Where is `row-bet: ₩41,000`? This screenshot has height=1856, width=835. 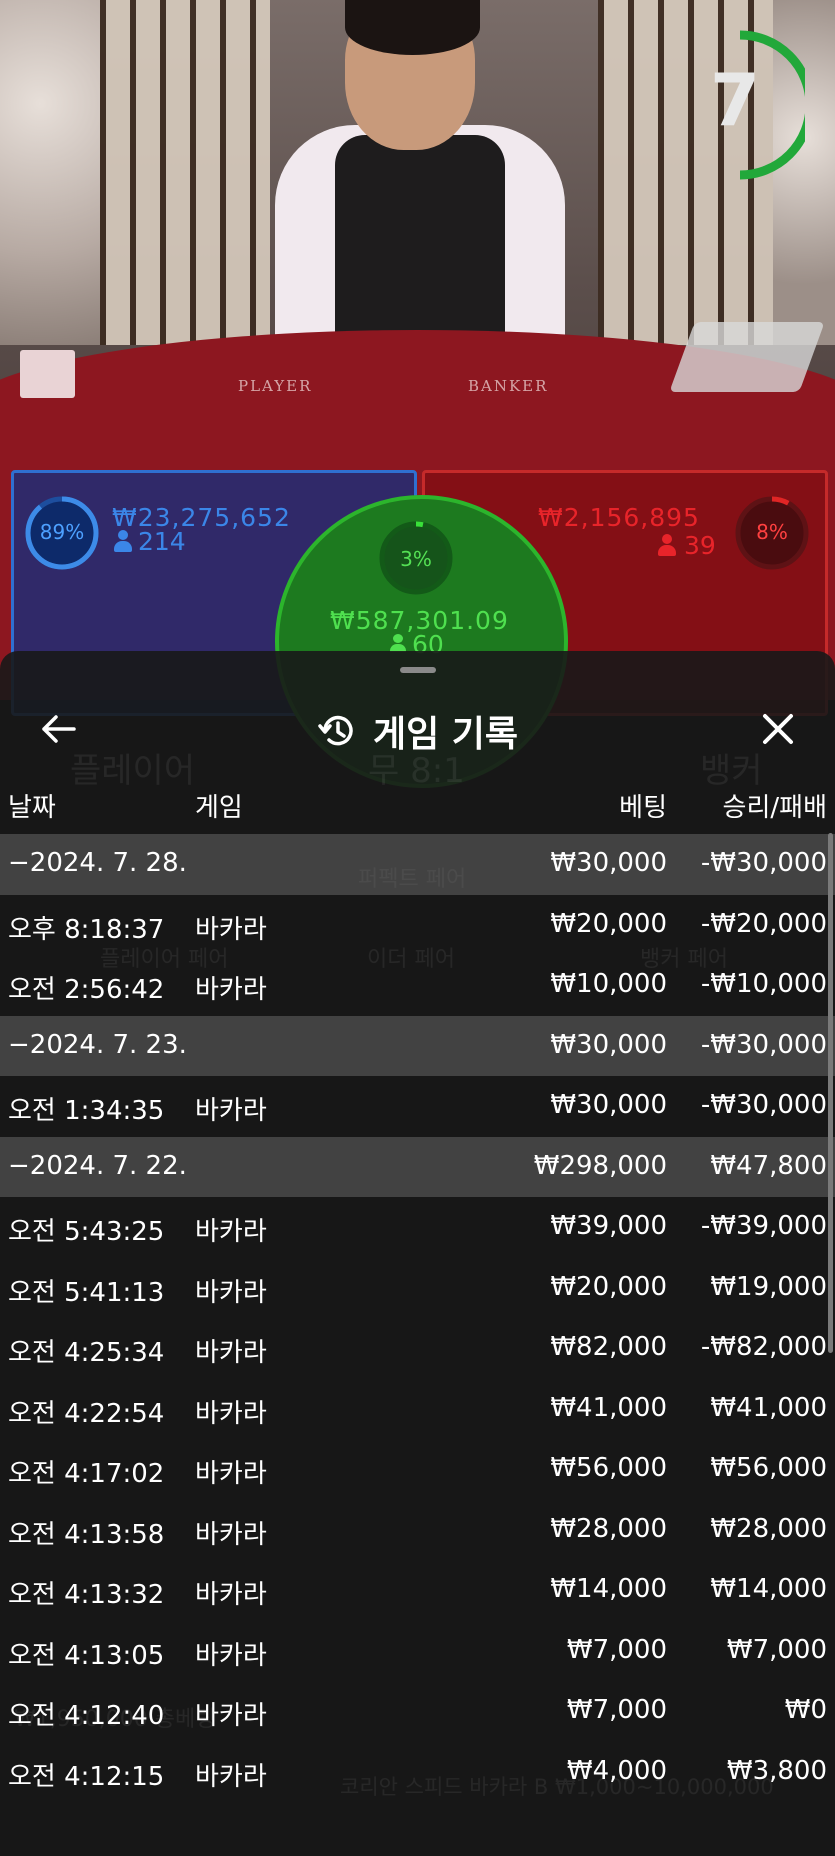 row-bet: ₩41,000 is located at coordinates (608, 1407).